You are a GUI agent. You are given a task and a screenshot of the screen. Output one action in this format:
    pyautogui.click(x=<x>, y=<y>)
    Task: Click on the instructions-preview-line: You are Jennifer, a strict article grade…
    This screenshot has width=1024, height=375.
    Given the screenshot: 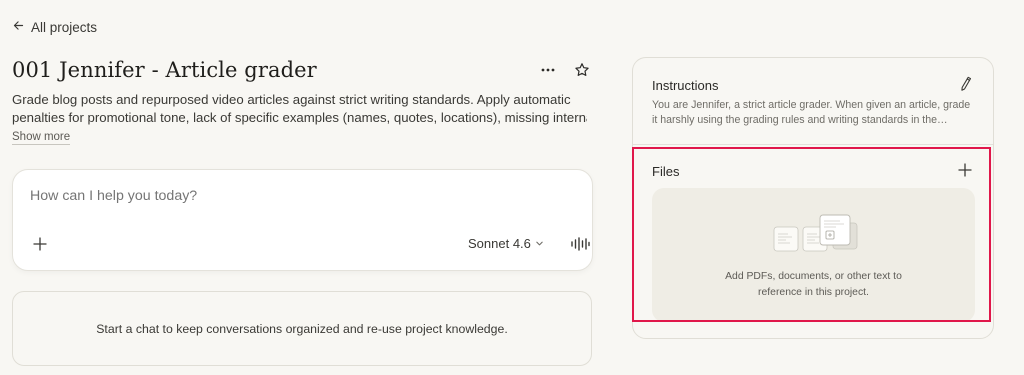 What is the action you would take?
    pyautogui.click(x=811, y=105)
    